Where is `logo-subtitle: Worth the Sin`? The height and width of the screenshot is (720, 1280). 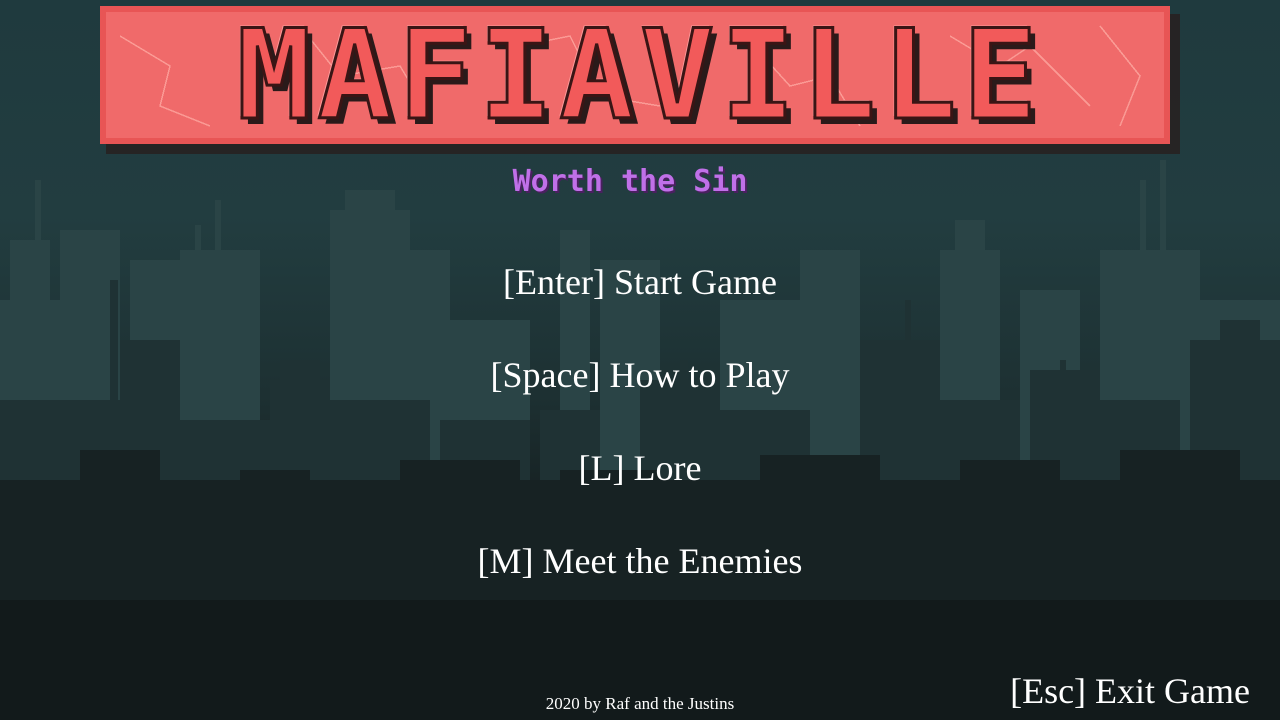 logo-subtitle: Worth the Sin is located at coordinates (630, 181).